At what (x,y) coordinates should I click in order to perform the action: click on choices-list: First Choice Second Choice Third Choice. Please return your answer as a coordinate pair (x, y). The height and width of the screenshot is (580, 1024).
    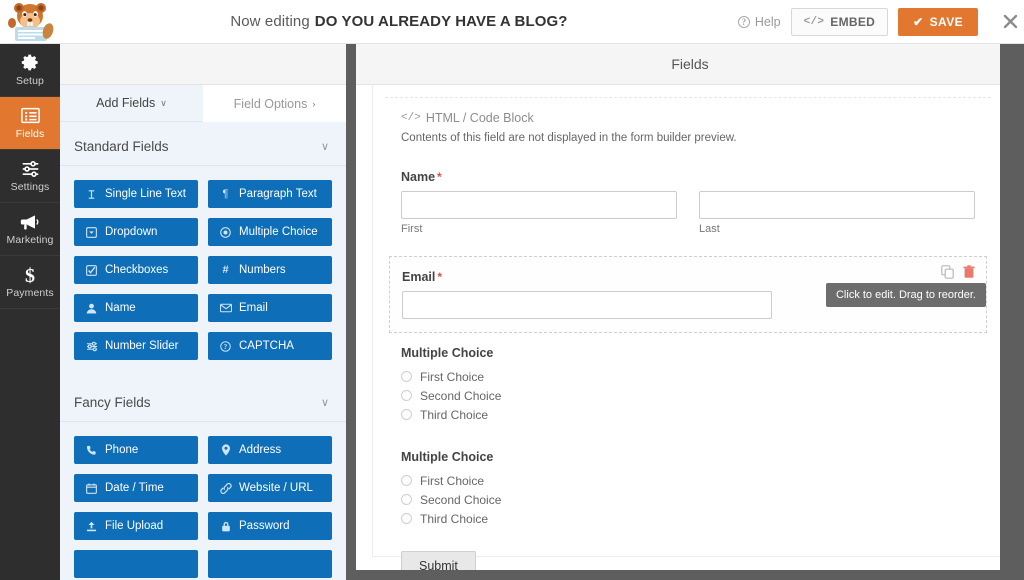
    Looking at the image, I should click on (688, 395).